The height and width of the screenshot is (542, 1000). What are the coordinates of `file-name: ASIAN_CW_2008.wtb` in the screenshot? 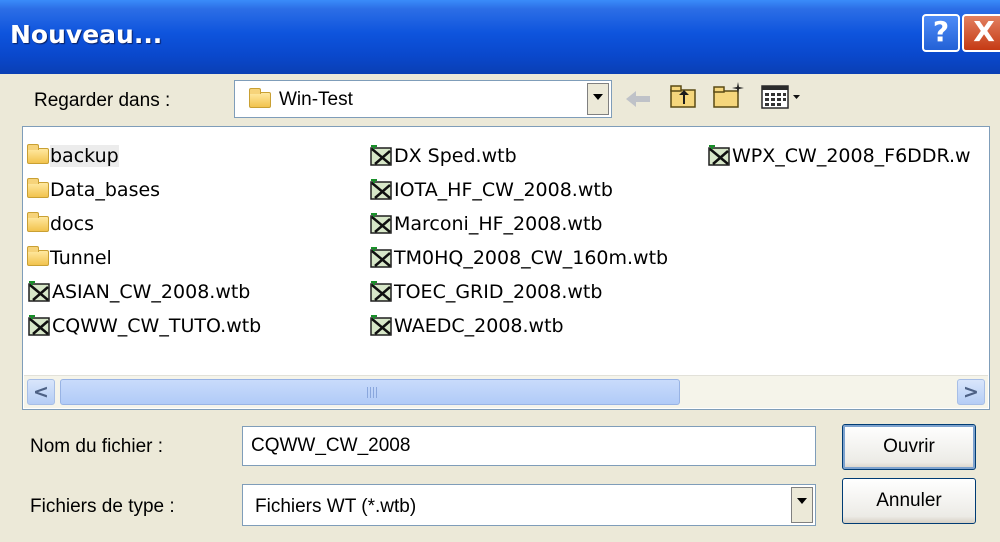 It's located at (151, 292).